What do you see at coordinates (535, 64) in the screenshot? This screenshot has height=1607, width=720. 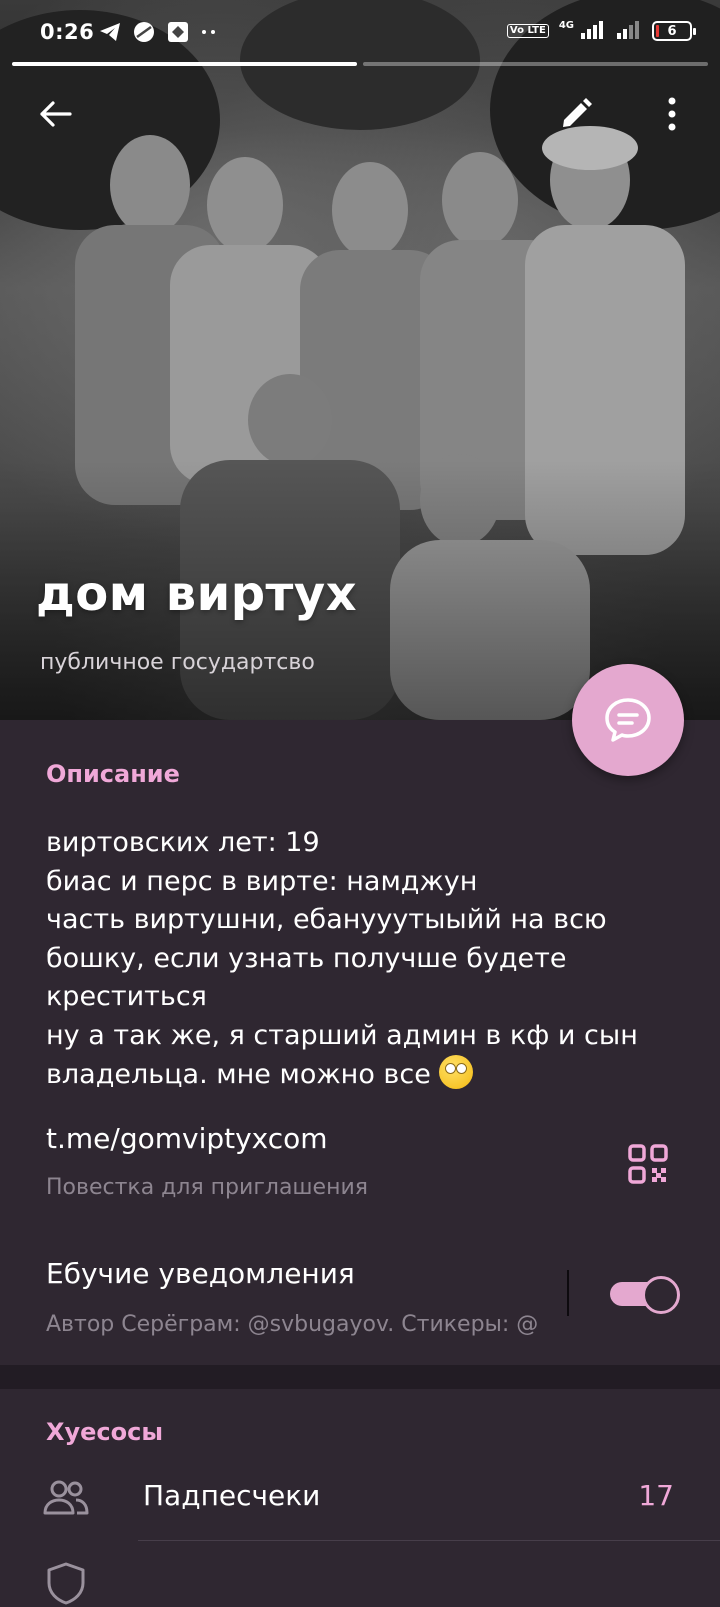 I see `story-progress-next` at bounding box center [535, 64].